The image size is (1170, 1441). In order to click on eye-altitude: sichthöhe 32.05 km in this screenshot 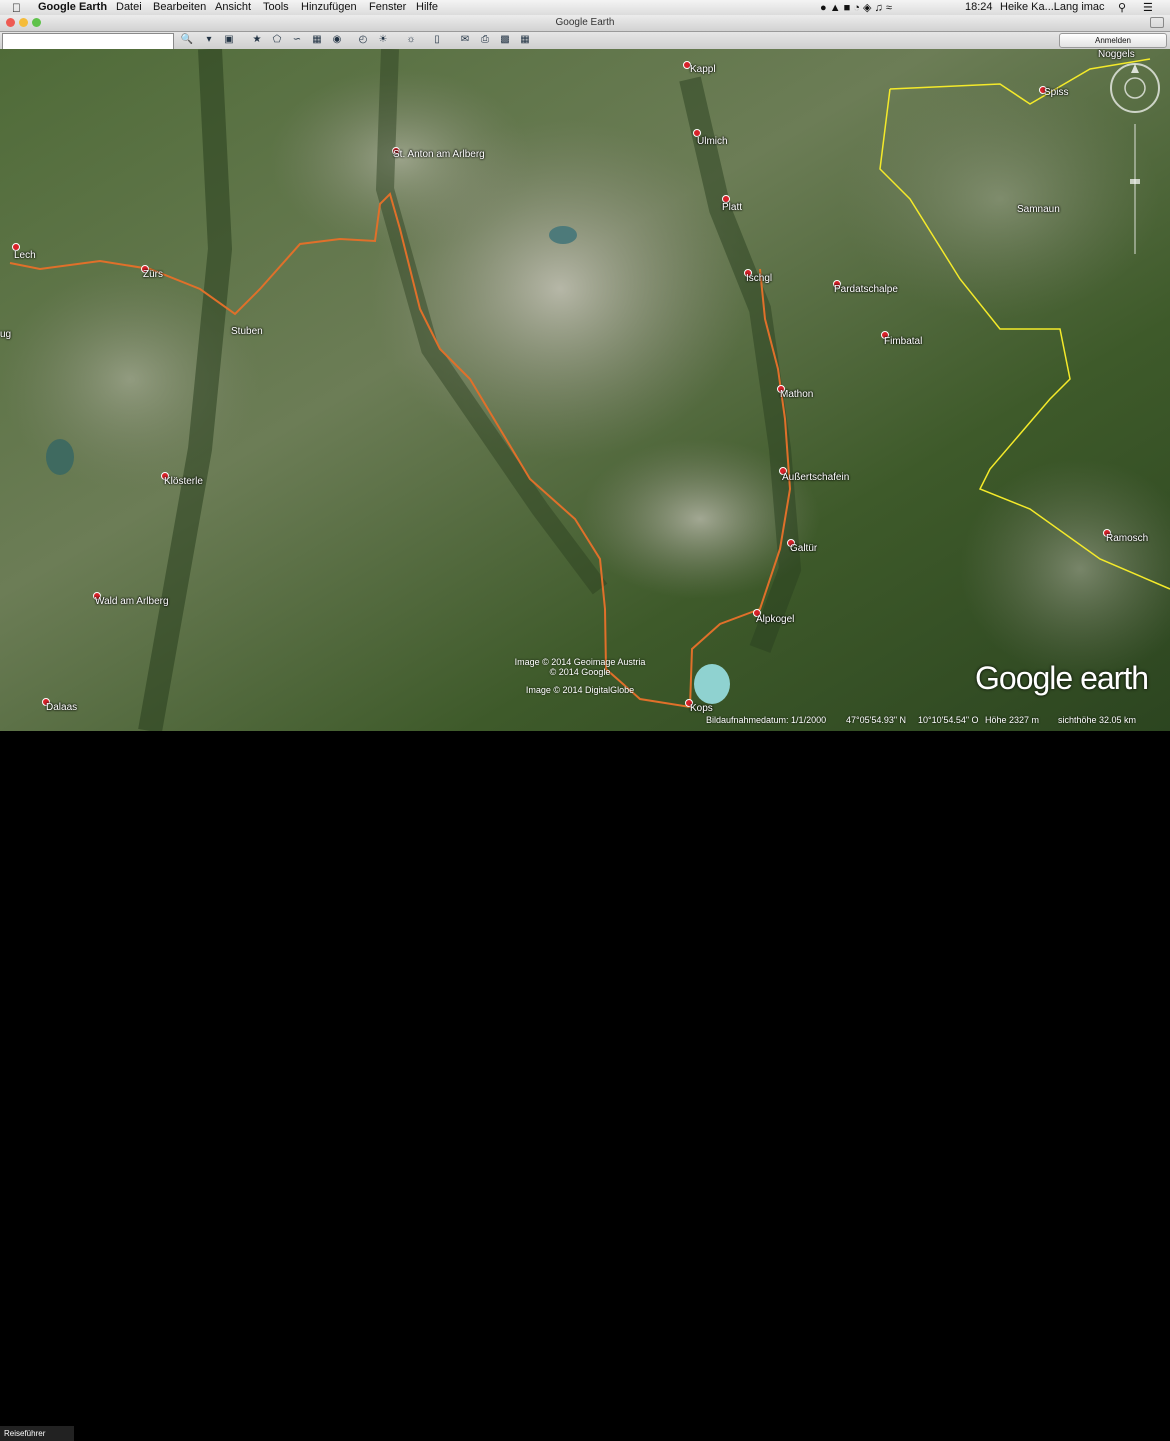, I will do `click(1097, 720)`.